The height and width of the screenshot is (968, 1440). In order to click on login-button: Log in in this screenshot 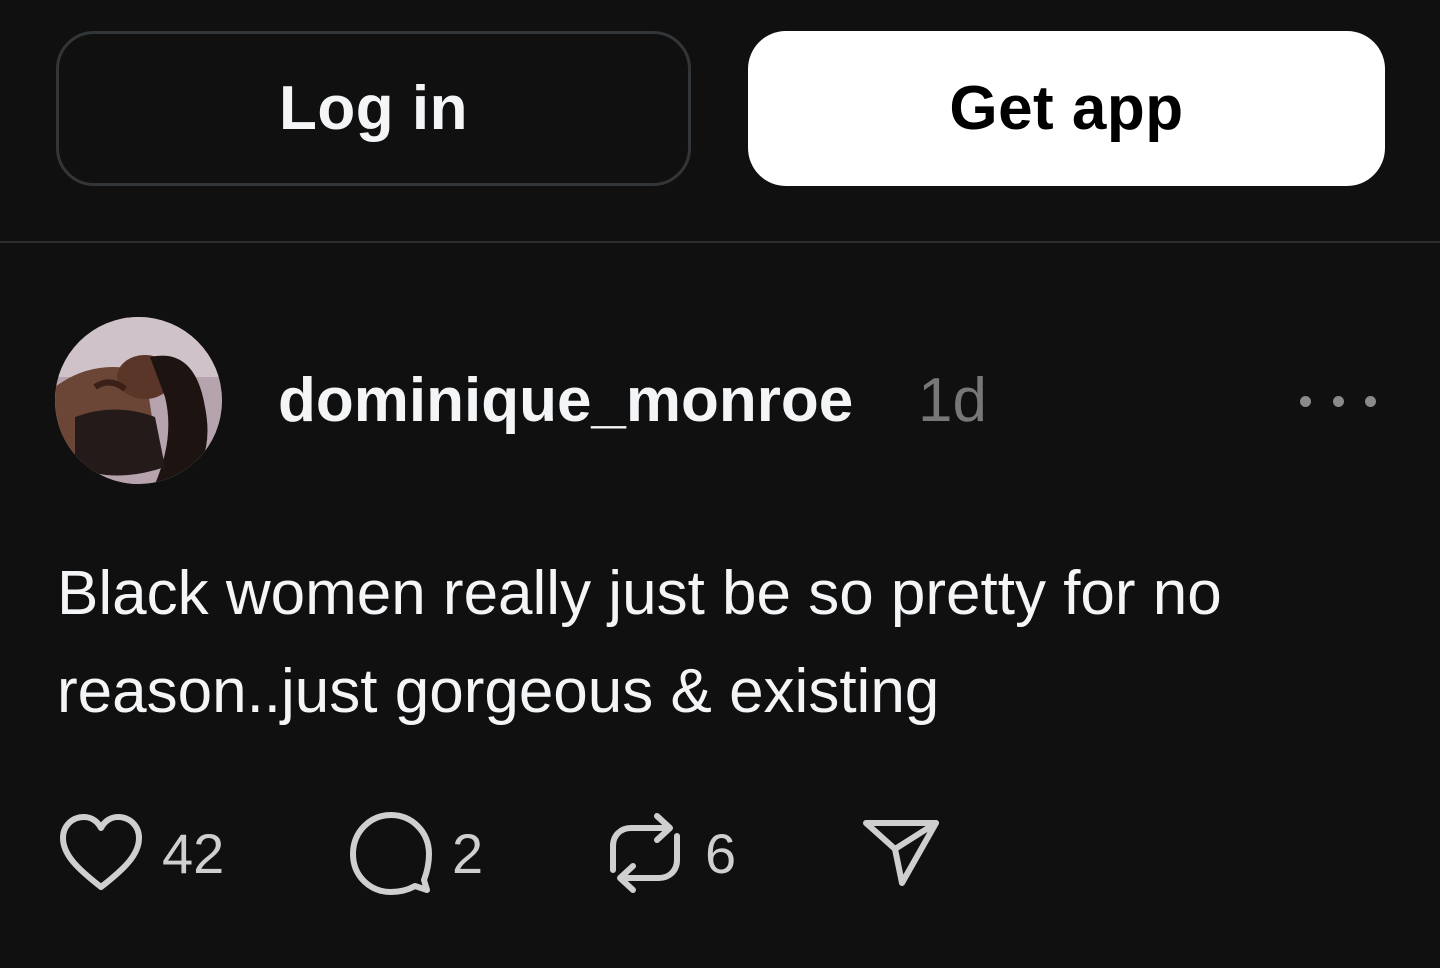, I will do `click(373, 108)`.